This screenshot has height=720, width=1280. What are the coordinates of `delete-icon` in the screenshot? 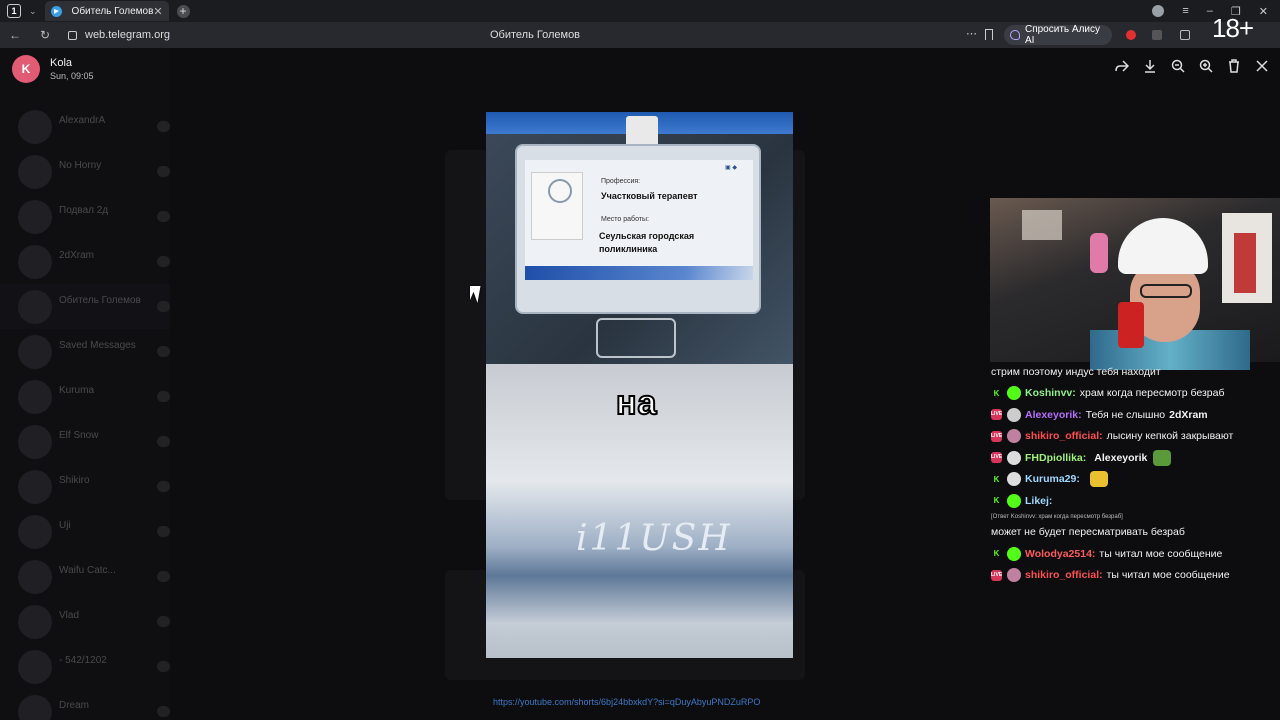 It's located at (1234, 66).